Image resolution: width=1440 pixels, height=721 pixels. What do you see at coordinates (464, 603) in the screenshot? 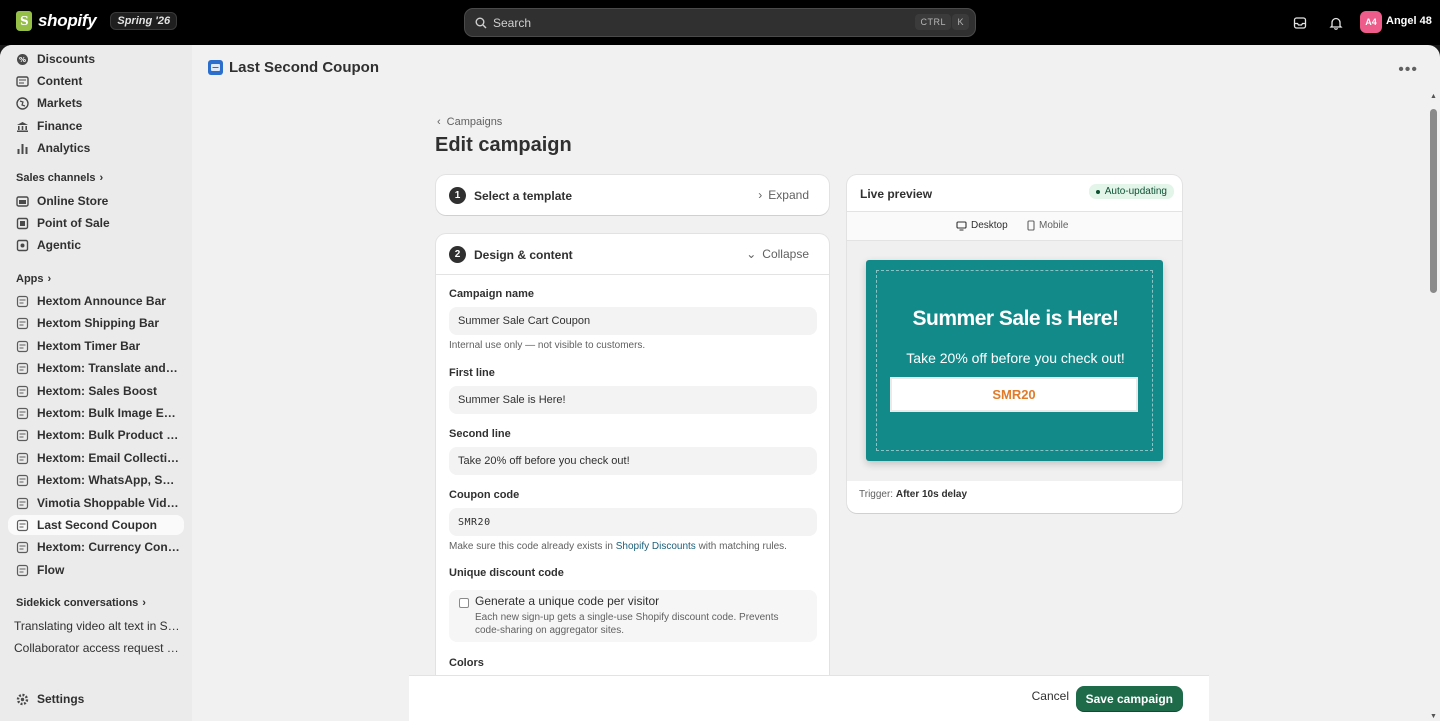
I see `unique-code-checkbox` at bounding box center [464, 603].